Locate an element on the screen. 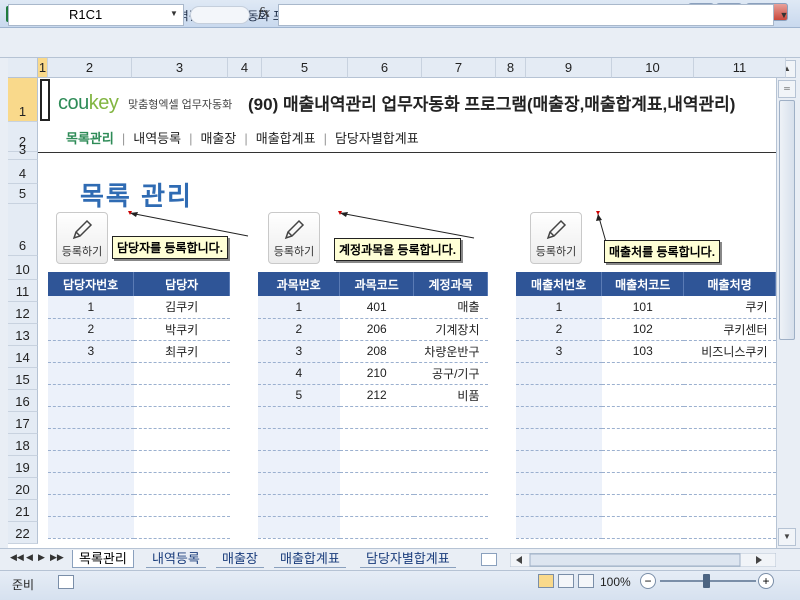  table-cell: 206 is located at coordinates (376, 329).